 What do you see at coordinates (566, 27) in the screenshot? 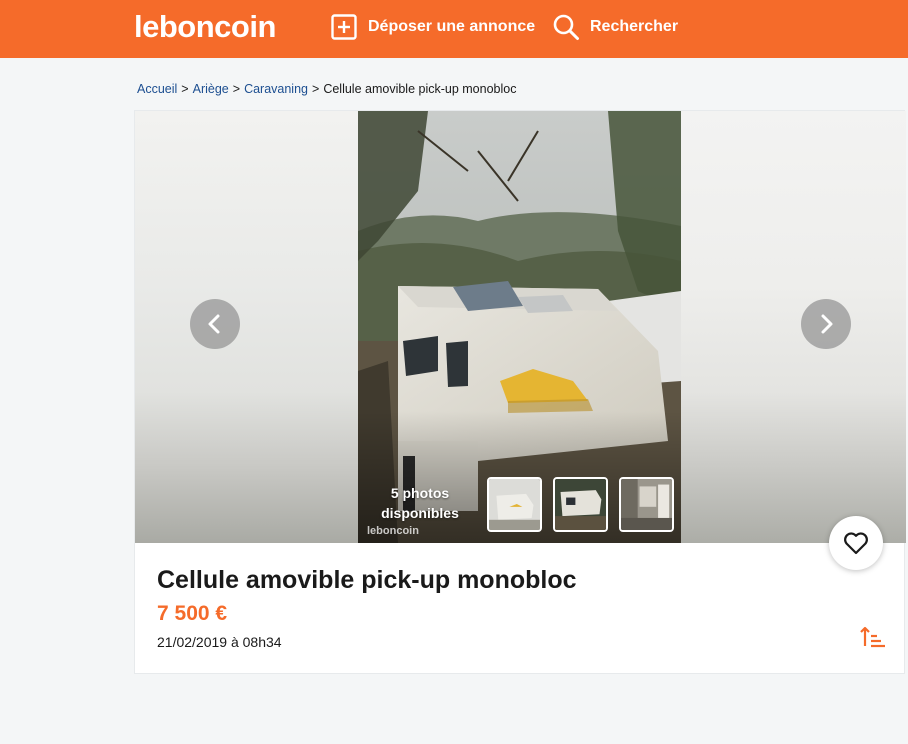
I see `search-icon` at bounding box center [566, 27].